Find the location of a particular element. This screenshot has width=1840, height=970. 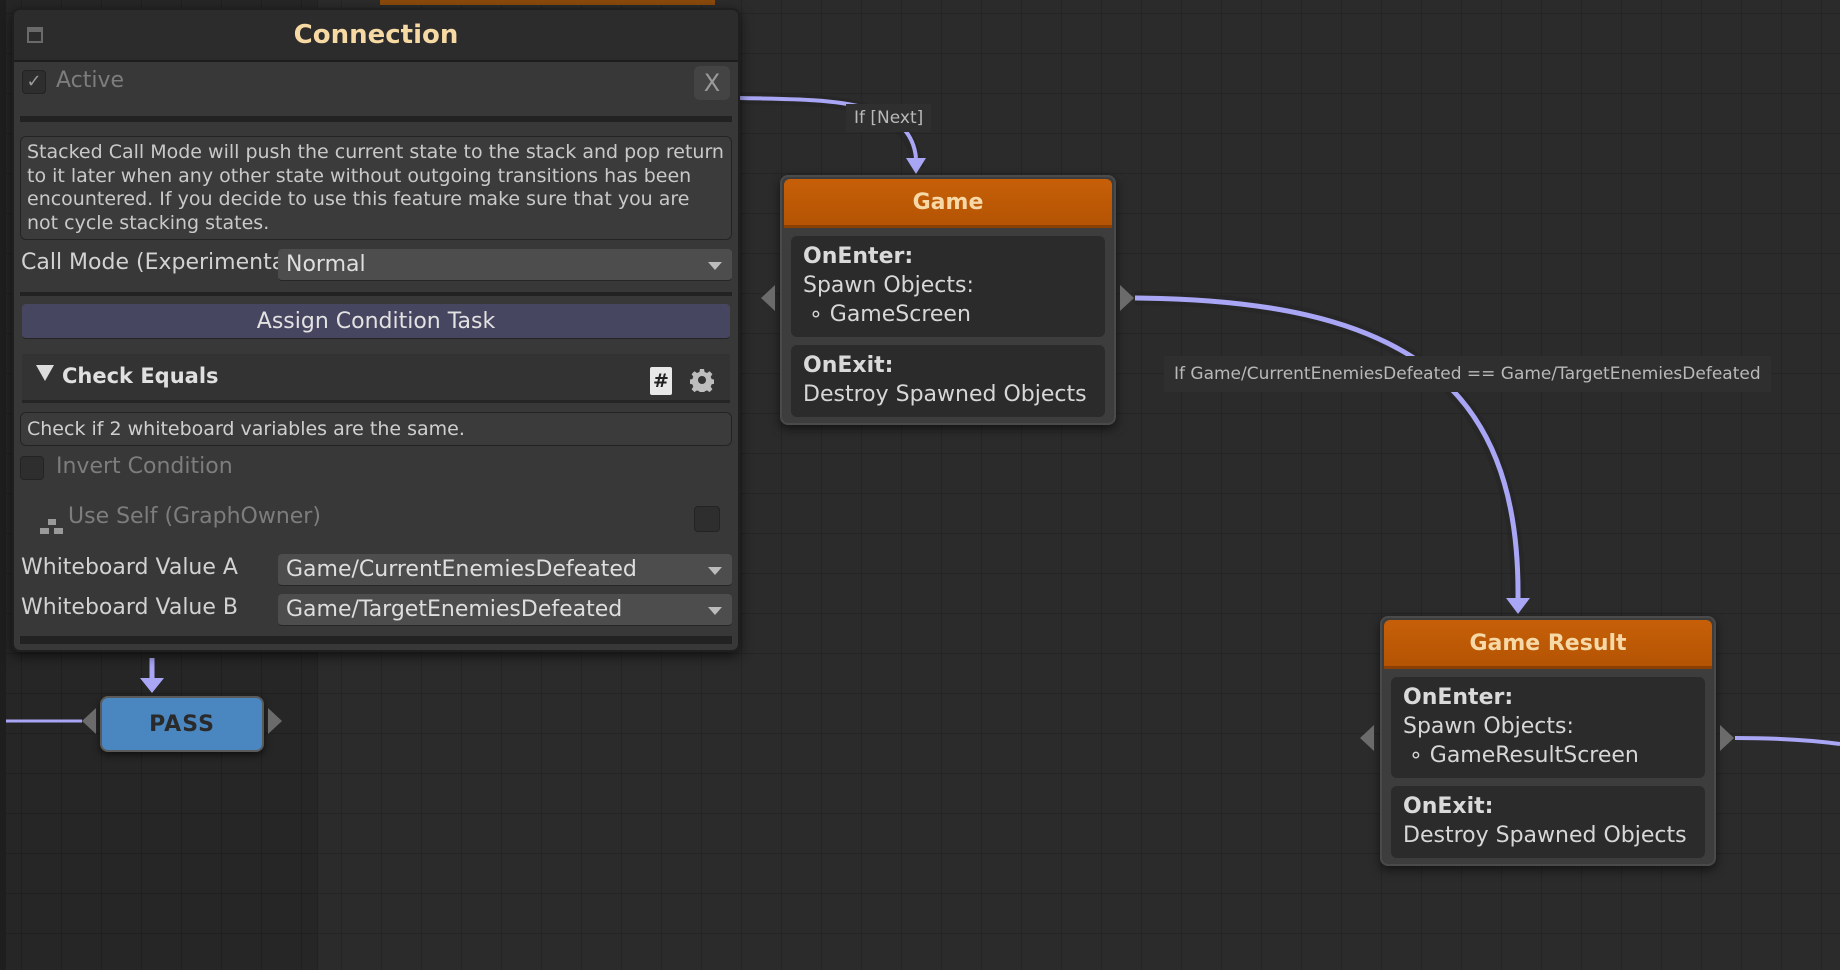

task-header-check-equals: Check Equals # is located at coordinates (376, 378).